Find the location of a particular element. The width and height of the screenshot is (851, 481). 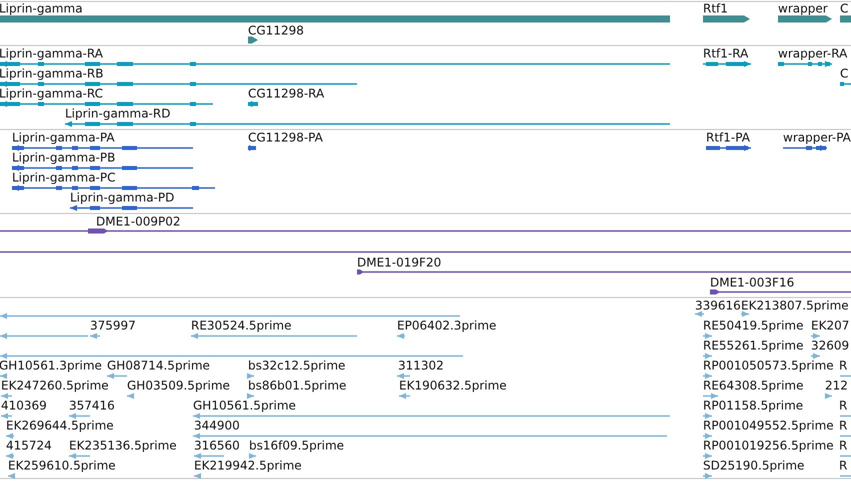

feature-label: RP001049552.5prime is located at coordinates (768, 425).